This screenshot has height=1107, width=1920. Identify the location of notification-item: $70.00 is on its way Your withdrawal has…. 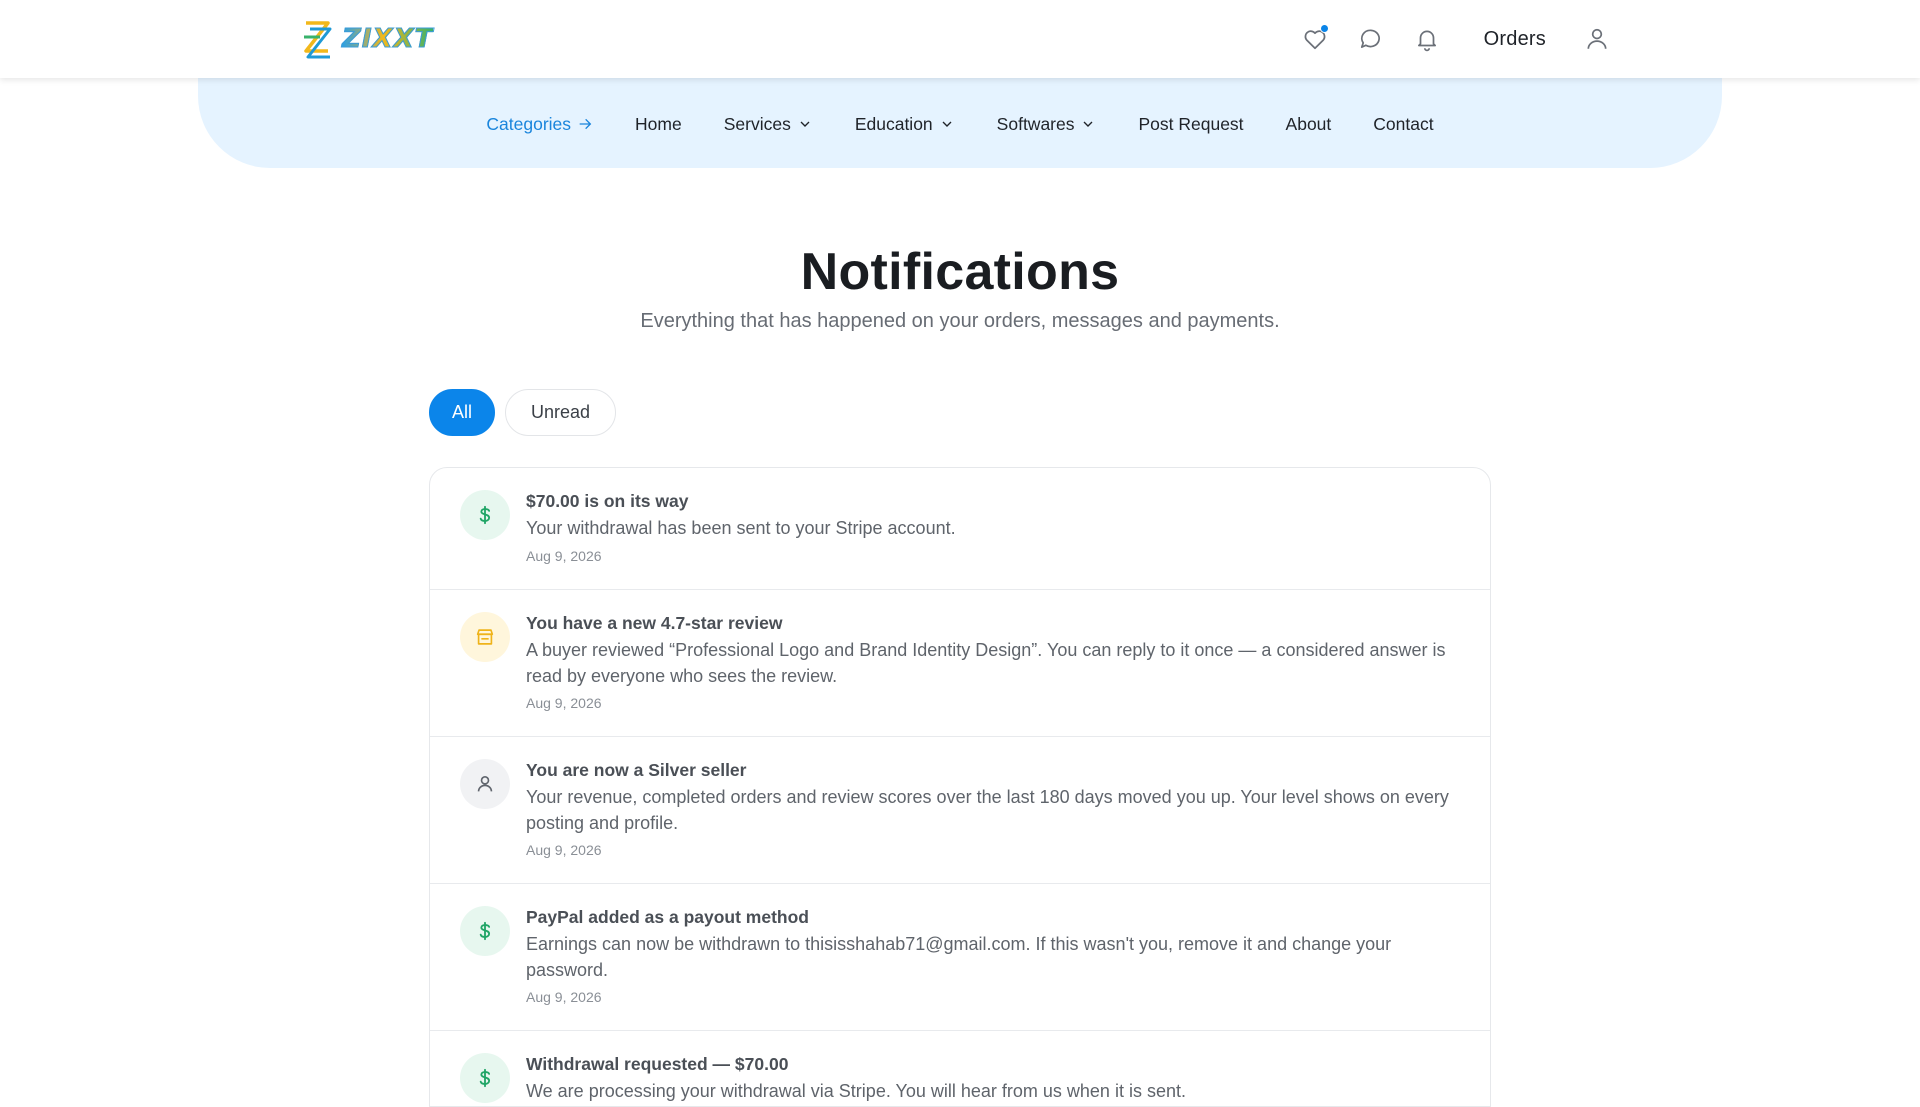
(960, 529).